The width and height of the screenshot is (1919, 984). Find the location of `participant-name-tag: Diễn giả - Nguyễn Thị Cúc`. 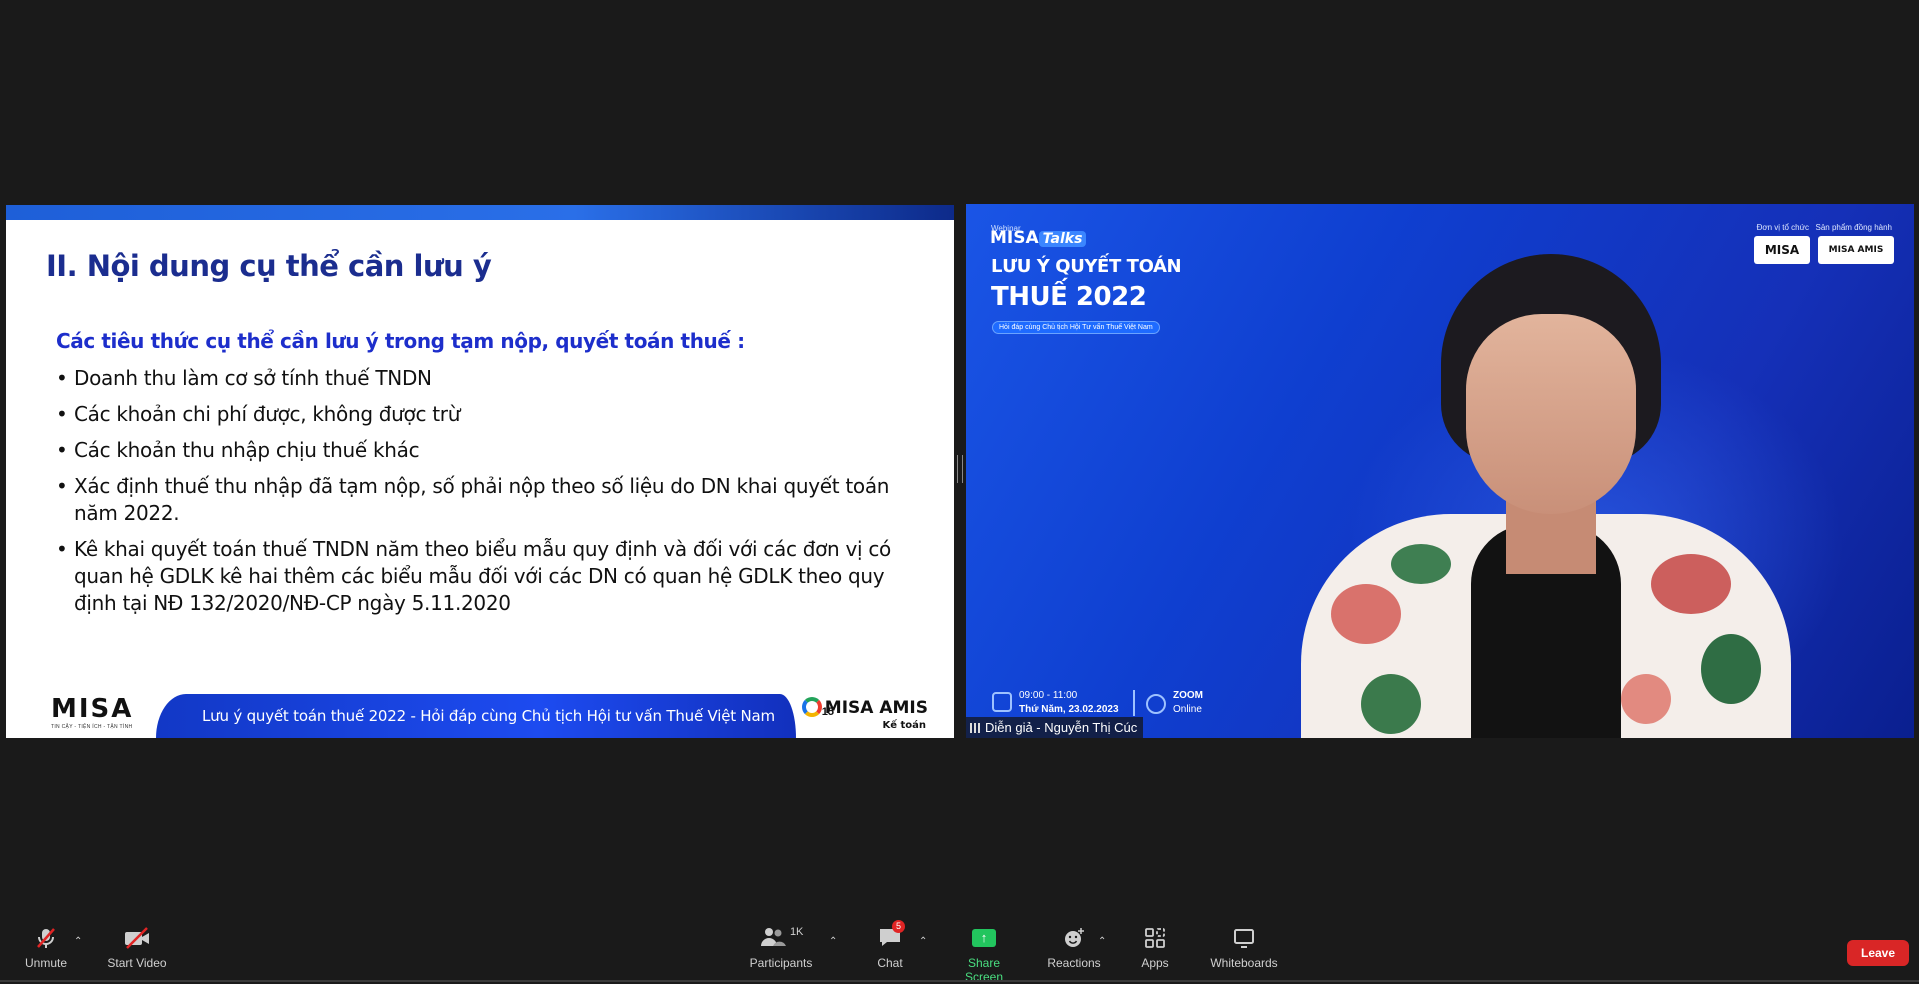

participant-name-tag: Diễn giả - Nguyễn Thị Cúc is located at coordinates (1055, 727).